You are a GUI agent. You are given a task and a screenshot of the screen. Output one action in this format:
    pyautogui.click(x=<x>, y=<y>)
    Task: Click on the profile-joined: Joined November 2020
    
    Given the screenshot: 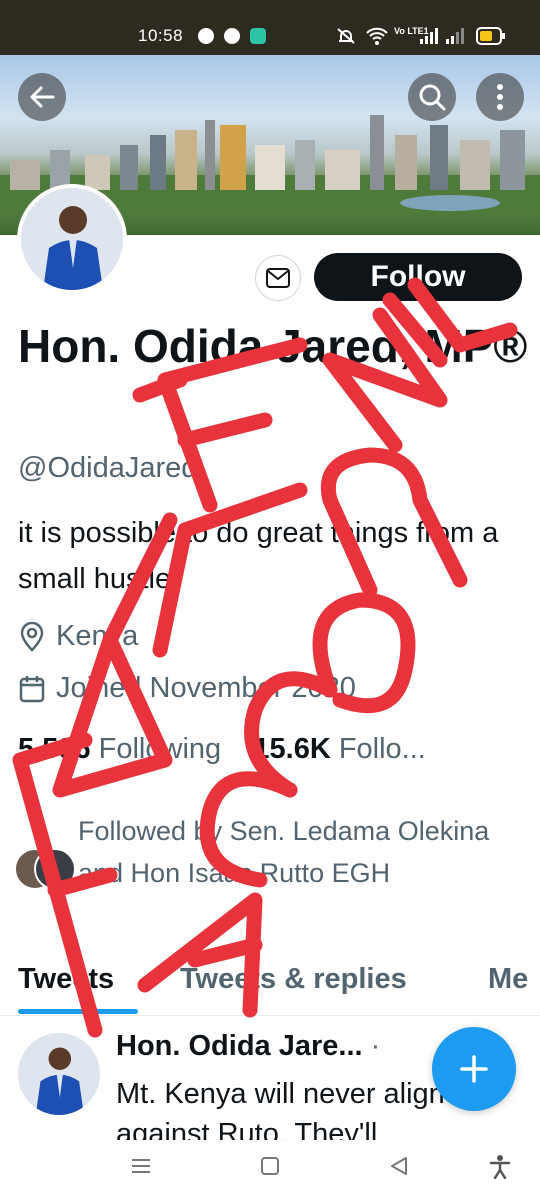 What is the action you would take?
    pyautogui.click(x=187, y=688)
    